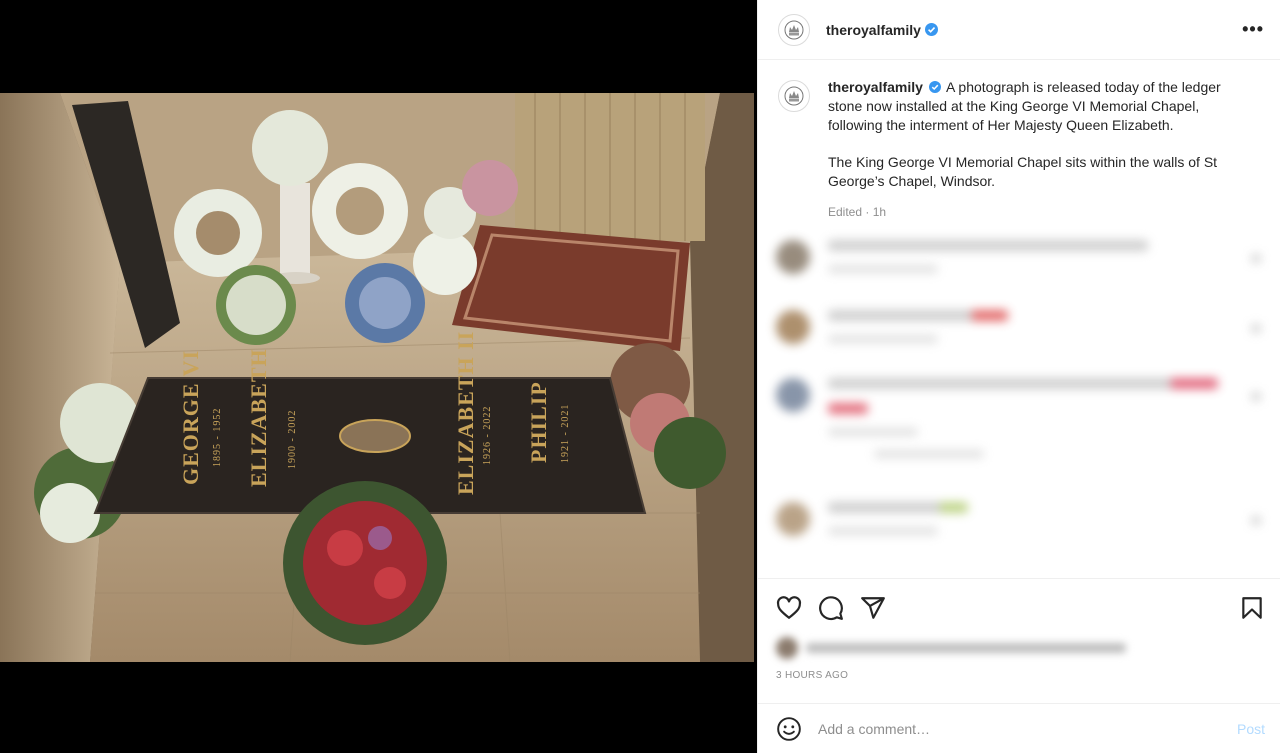 The image size is (1280, 753). Describe the element at coordinates (1253, 29) in the screenshot. I see `more-options-icon: •••` at that location.